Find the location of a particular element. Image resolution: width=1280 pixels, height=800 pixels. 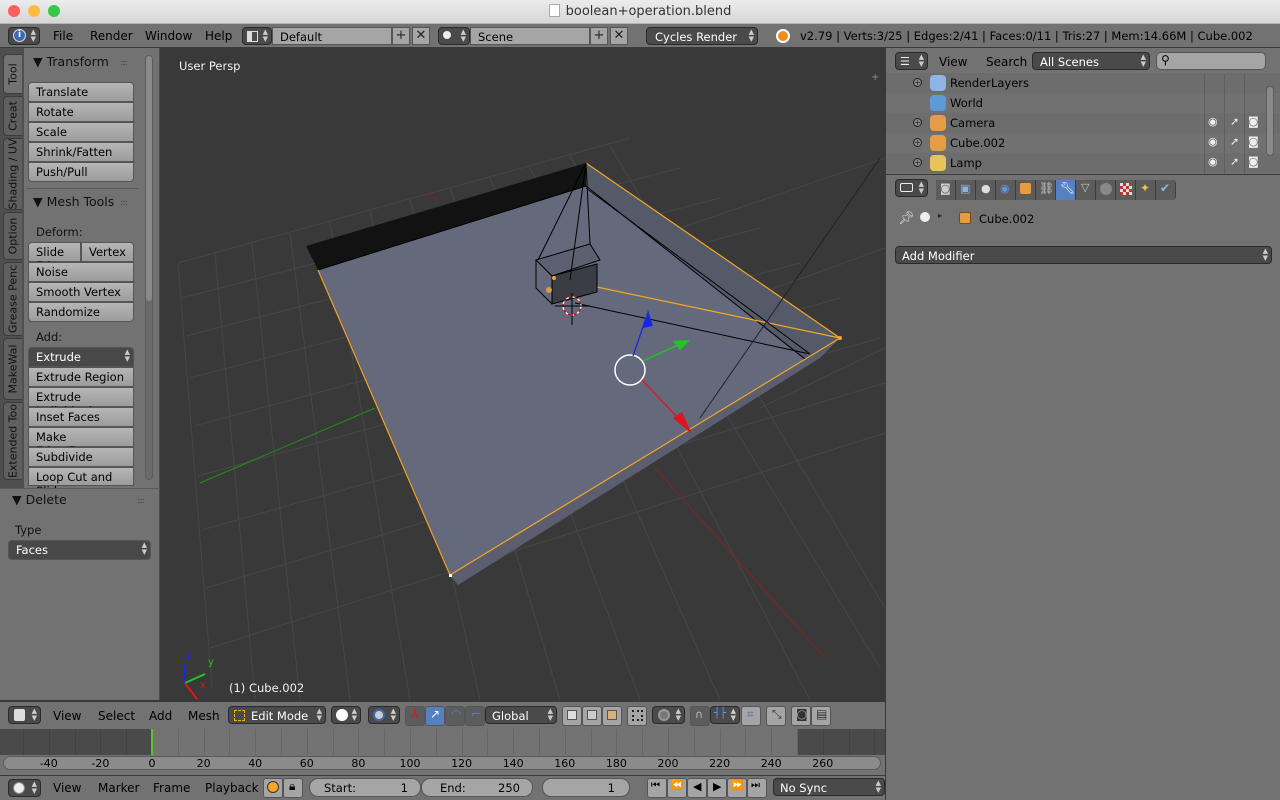

tab-constraints: ⛓ is located at coordinates (1046, 190).